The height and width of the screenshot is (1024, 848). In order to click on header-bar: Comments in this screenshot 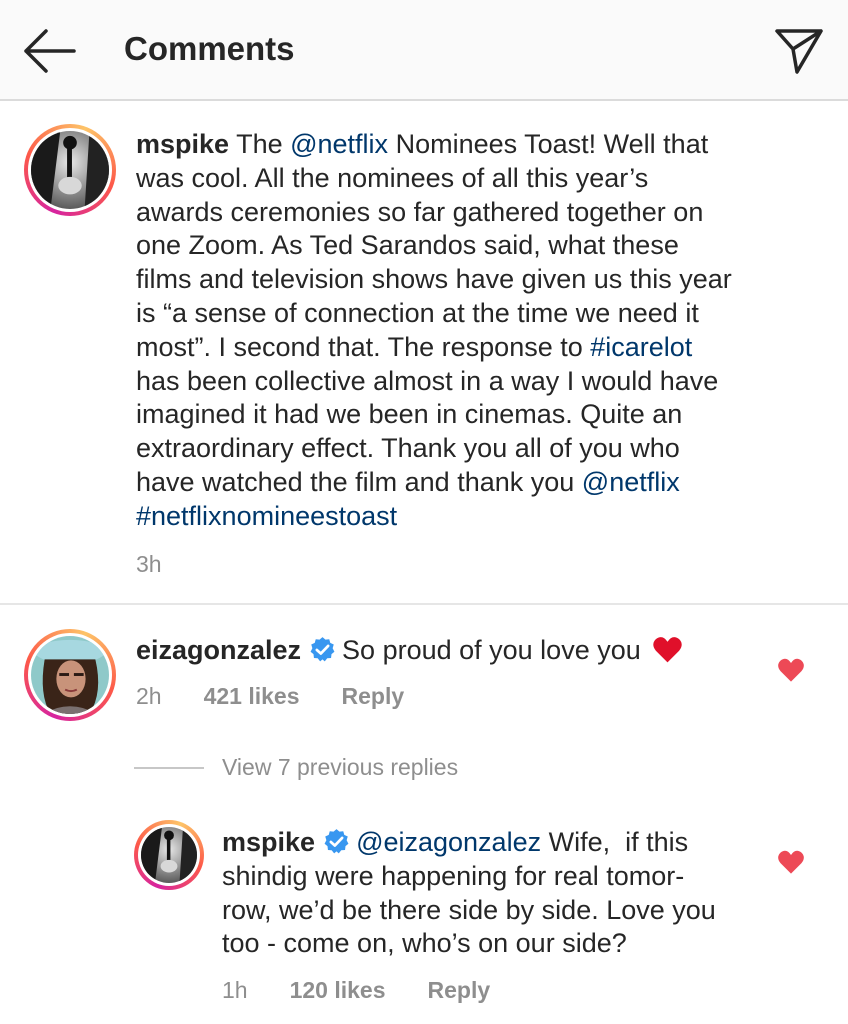, I will do `click(424, 50)`.